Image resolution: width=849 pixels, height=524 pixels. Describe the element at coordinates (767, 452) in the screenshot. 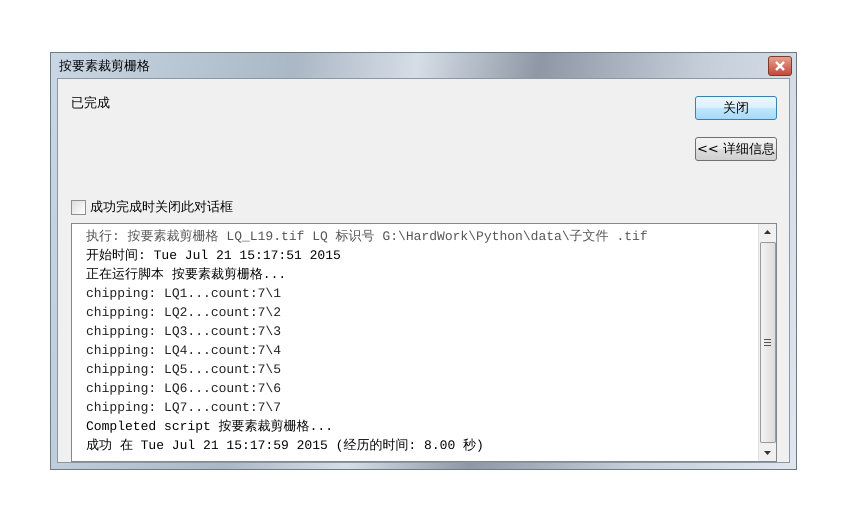

I see `scroll-down-icon` at that location.